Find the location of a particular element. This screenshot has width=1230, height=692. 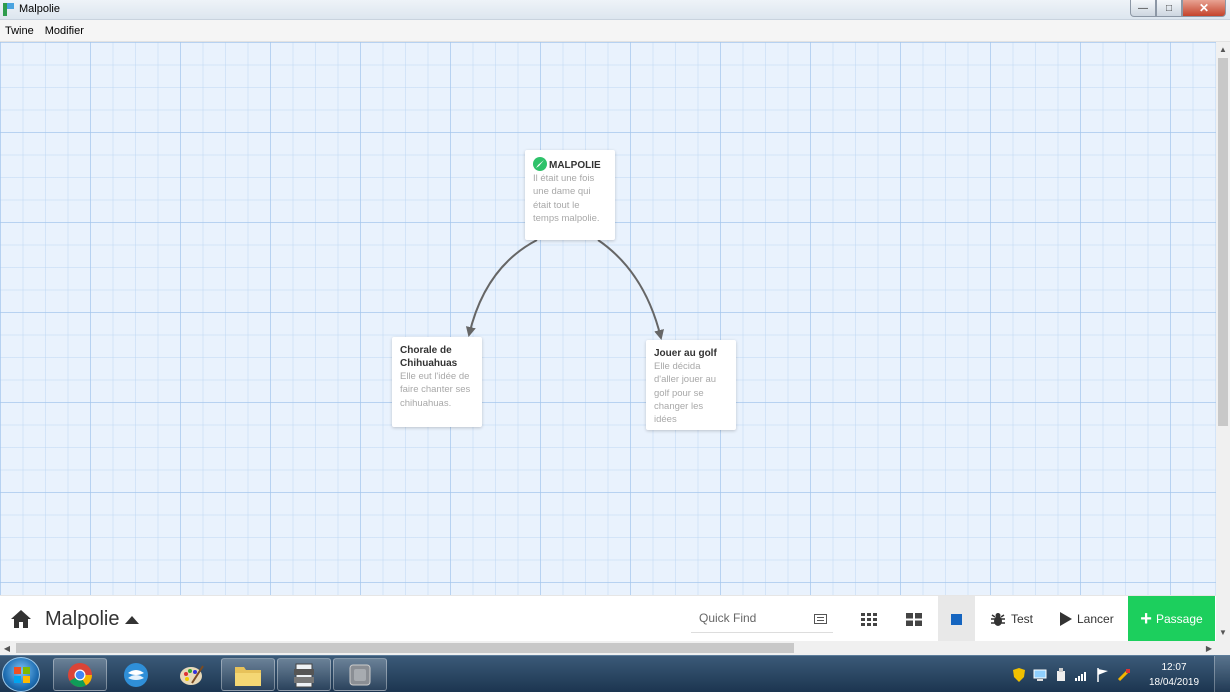

taskbar-chrome is located at coordinates (80, 674).